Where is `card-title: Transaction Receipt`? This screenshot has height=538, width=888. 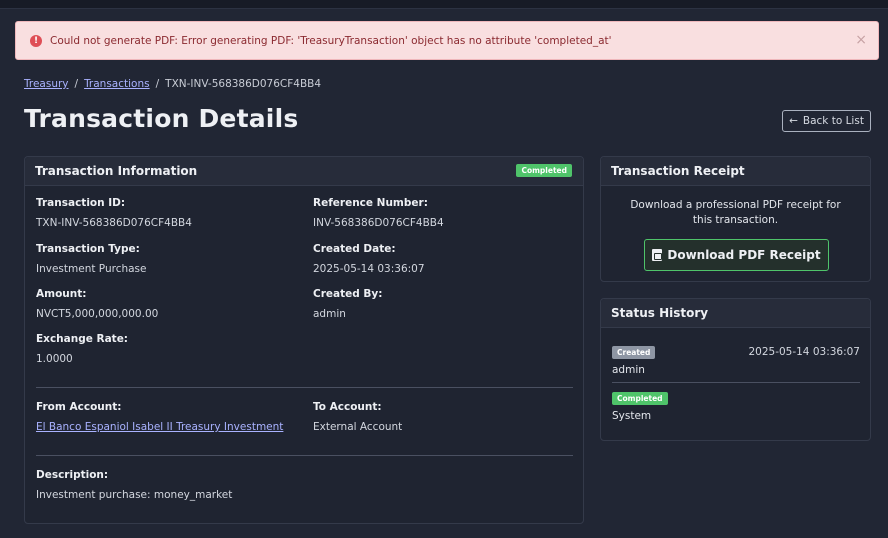 card-title: Transaction Receipt is located at coordinates (678, 171).